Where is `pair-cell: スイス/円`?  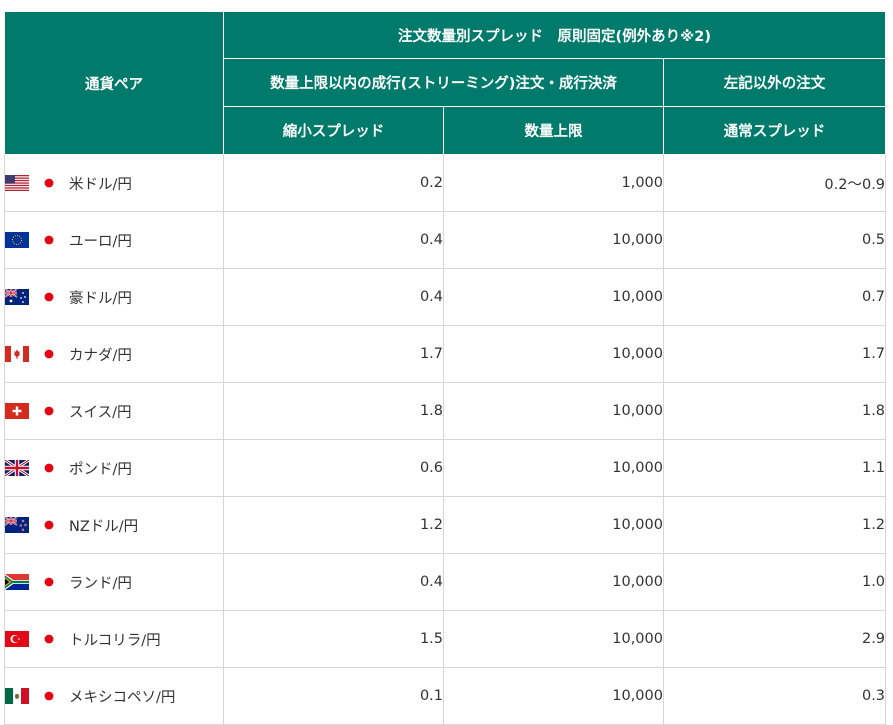 pair-cell: スイス/円 is located at coordinates (114, 411).